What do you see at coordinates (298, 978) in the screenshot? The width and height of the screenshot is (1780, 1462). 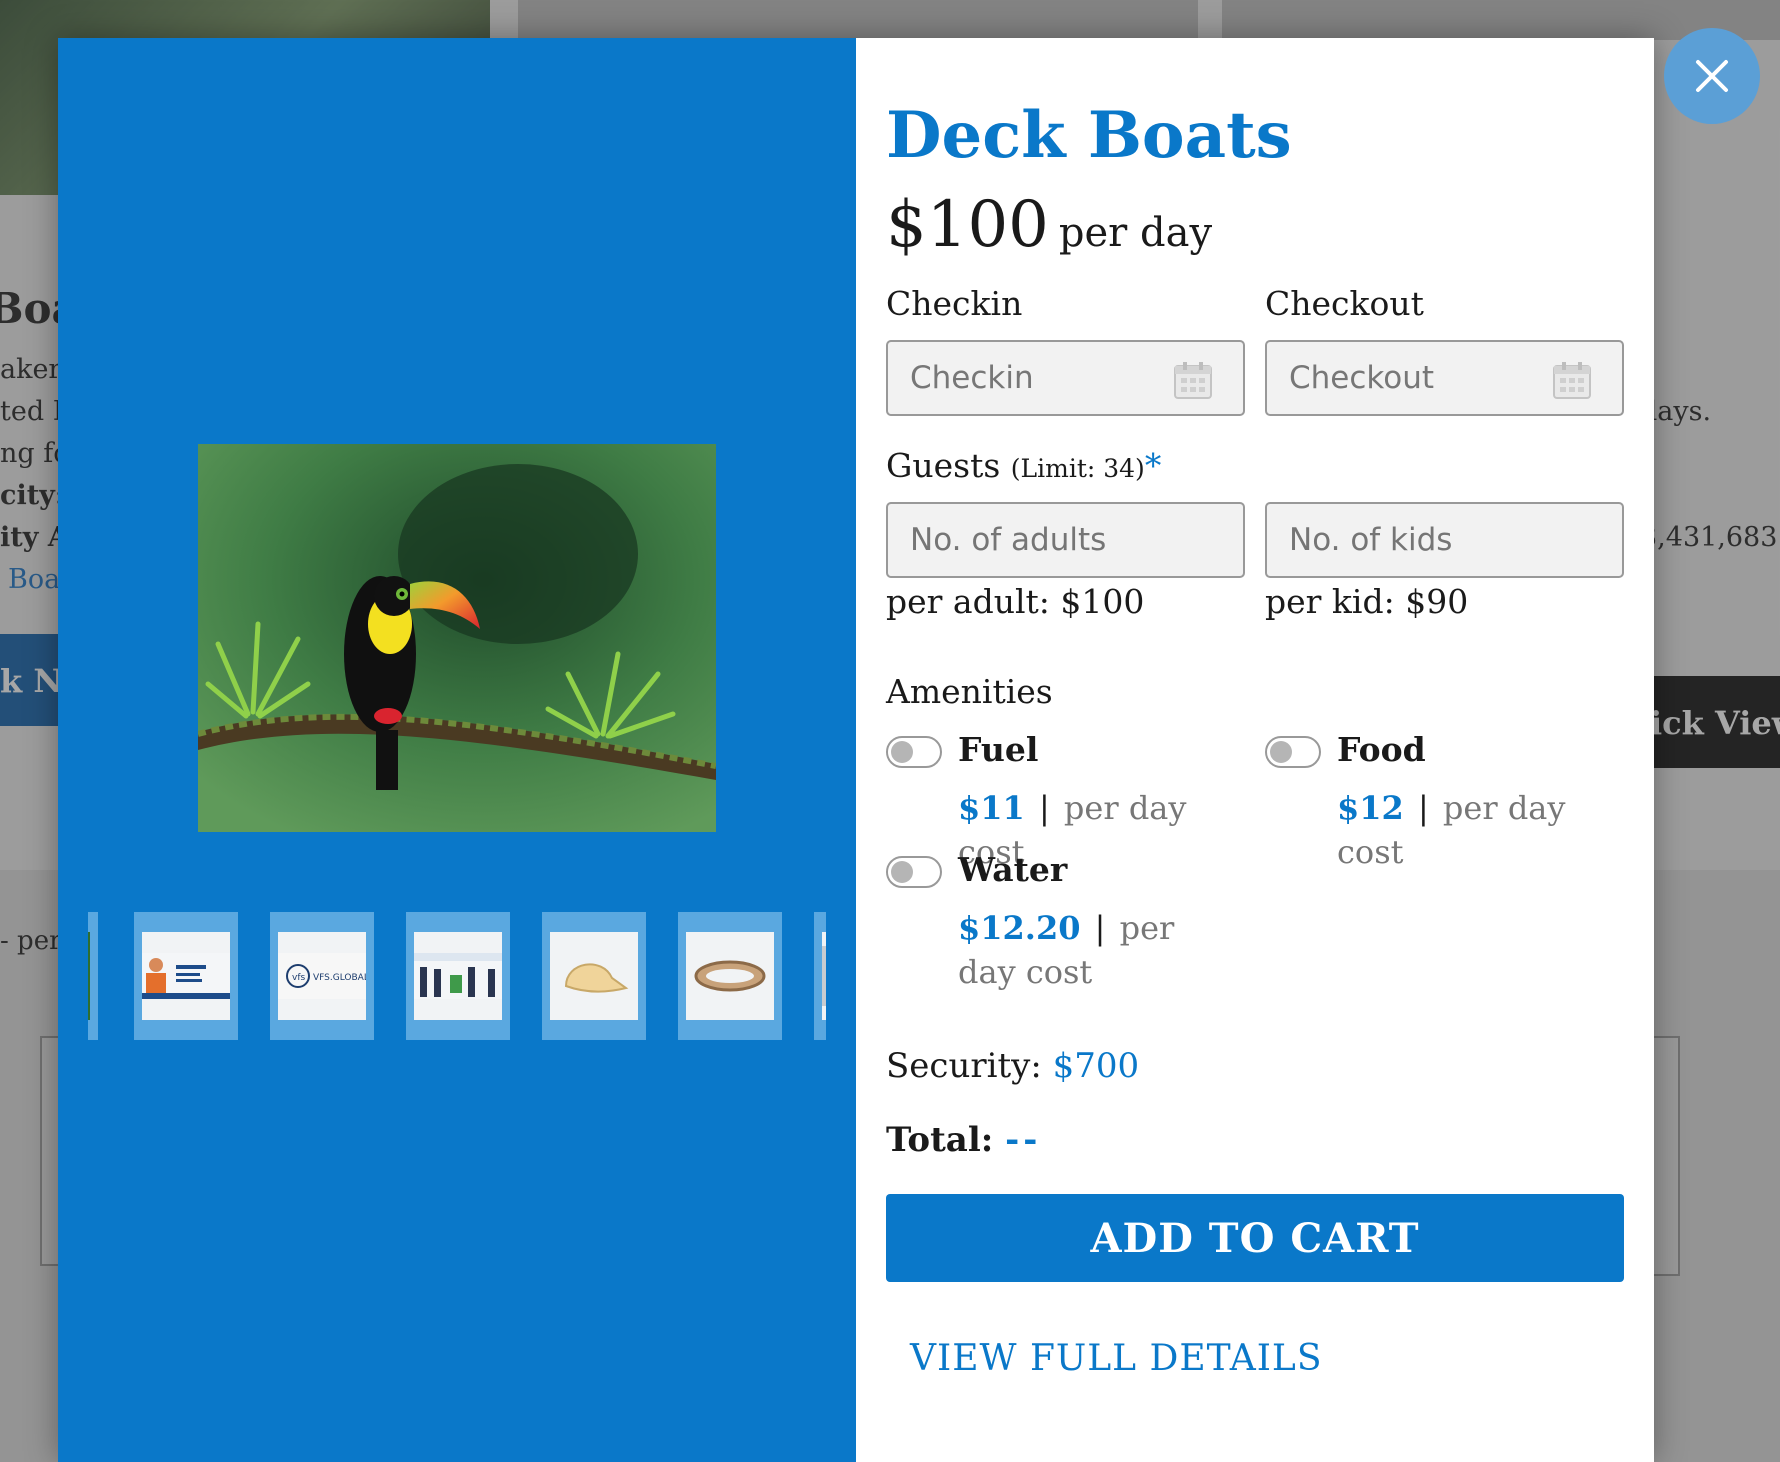 I see `svg-text: vfs` at bounding box center [298, 978].